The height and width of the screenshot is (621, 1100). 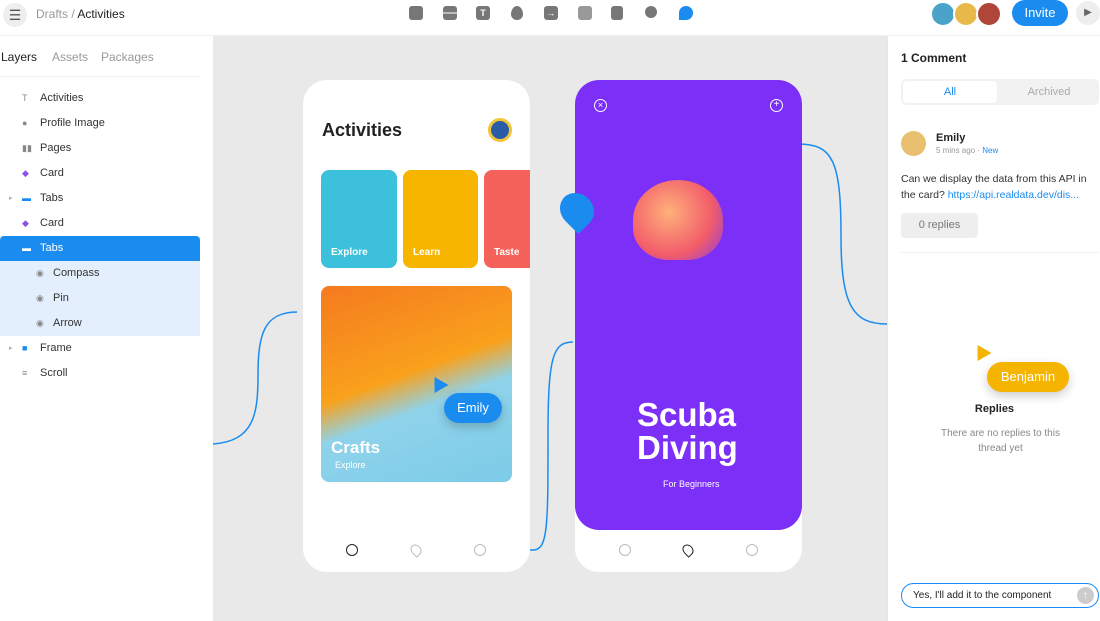 What do you see at coordinates (100, 348) in the screenshot?
I see `layer-item: ▸ ■ Frame` at bounding box center [100, 348].